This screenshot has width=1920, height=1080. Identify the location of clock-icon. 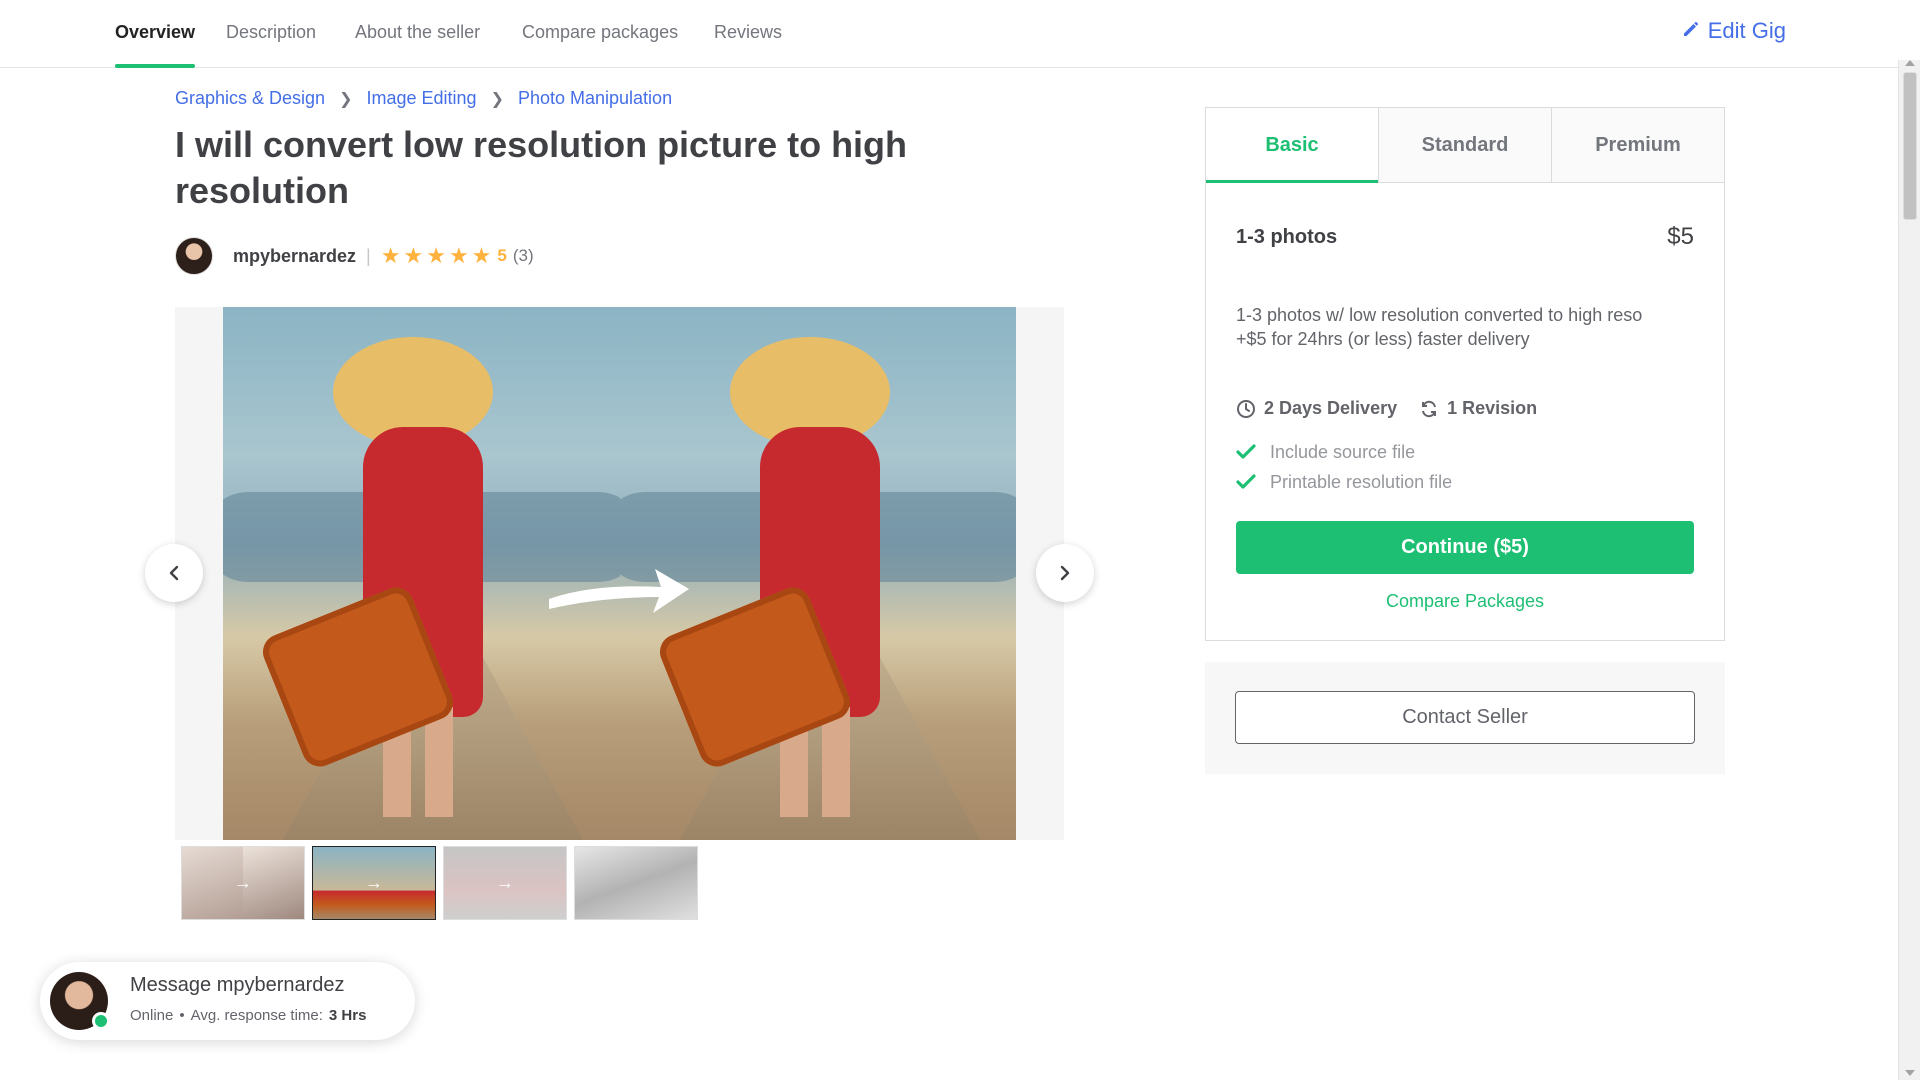
(1246, 408).